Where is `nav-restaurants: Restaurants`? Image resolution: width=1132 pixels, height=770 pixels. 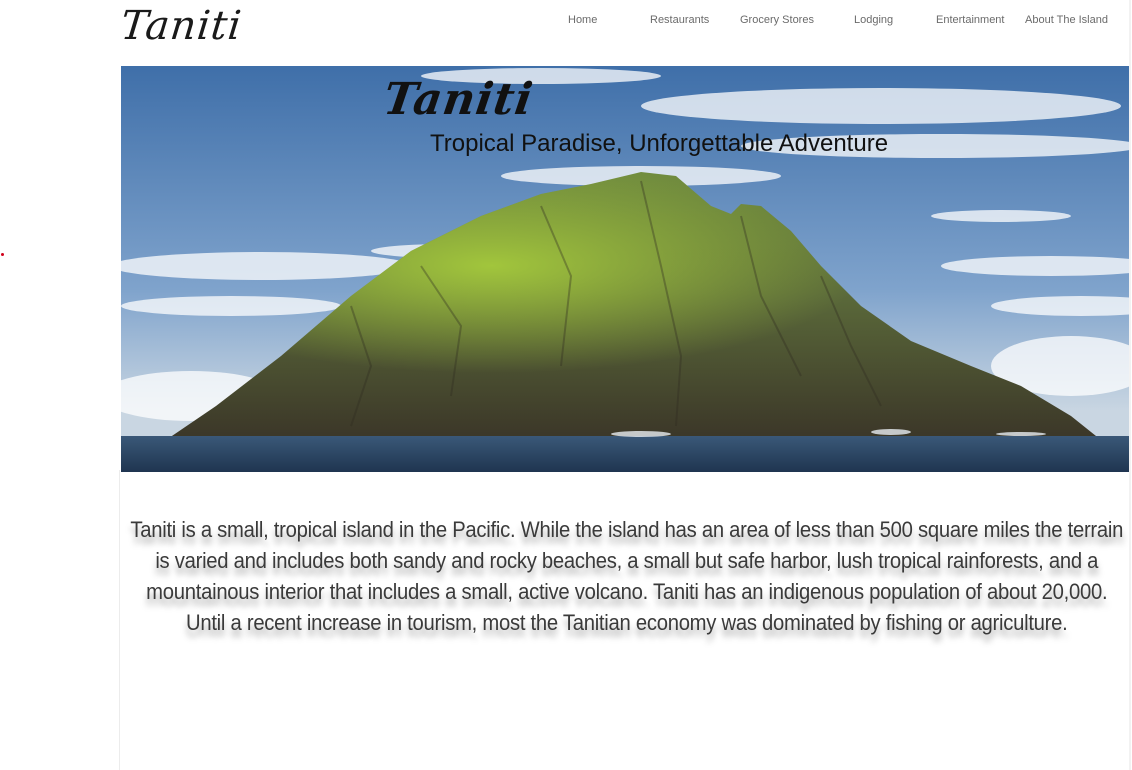 nav-restaurants: Restaurants is located at coordinates (679, 20).